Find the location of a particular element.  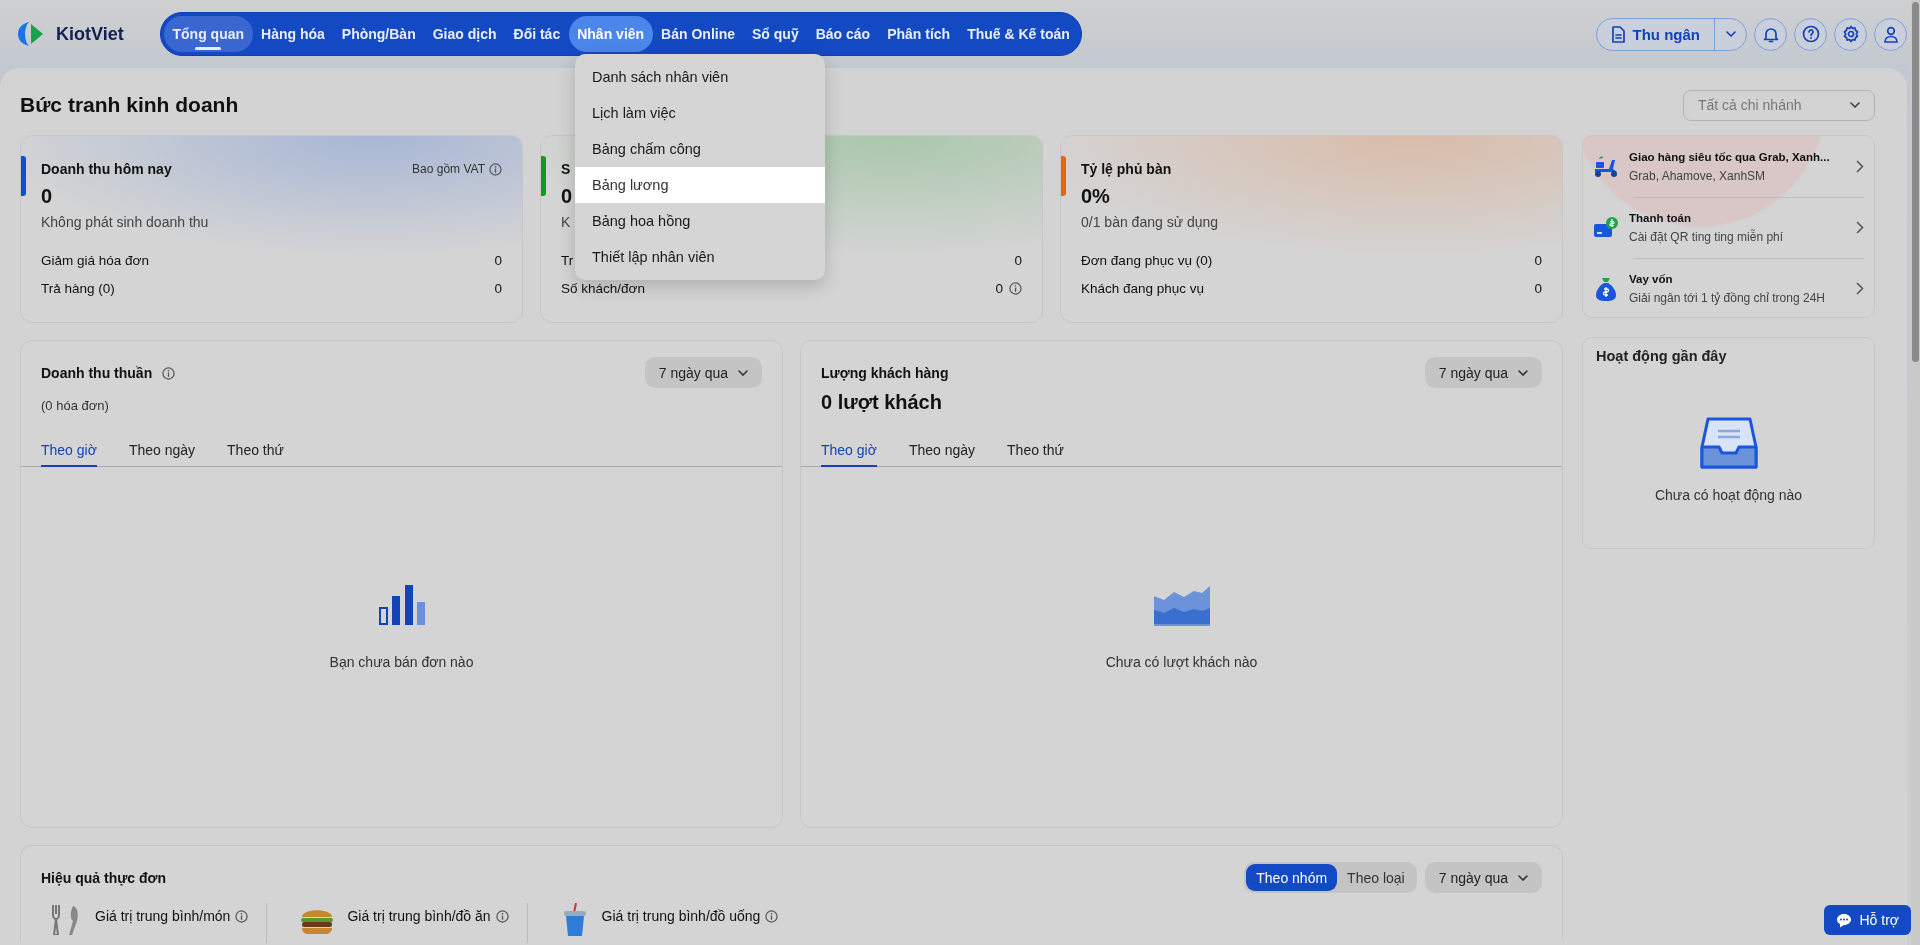

card-title: Hoạt động gần đây is located at coordinates (1661, 356).